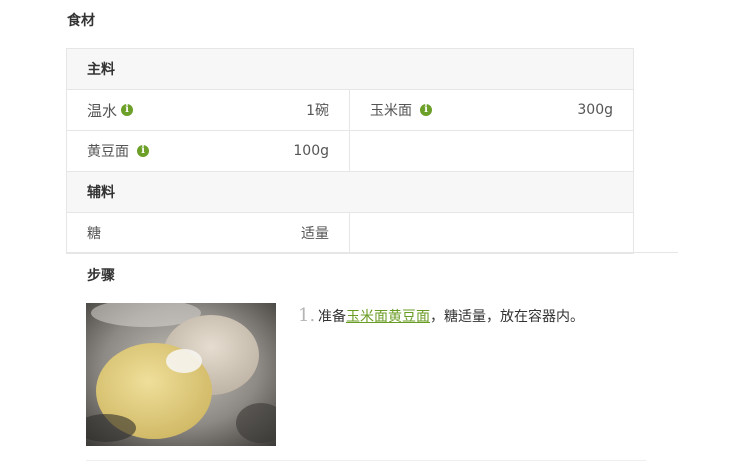 The image size is (750, 465). I want to click on step-description: 准备玉米面黄豆面，糖适量，放在容器内。, so click(451, 316).